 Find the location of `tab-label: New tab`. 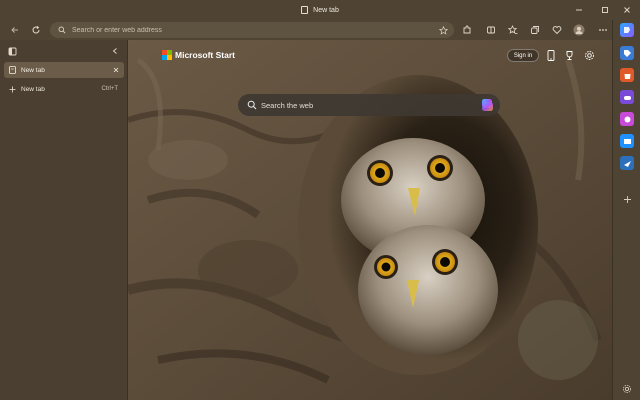

tab-label: New tab is located at coordinates (33, 70).